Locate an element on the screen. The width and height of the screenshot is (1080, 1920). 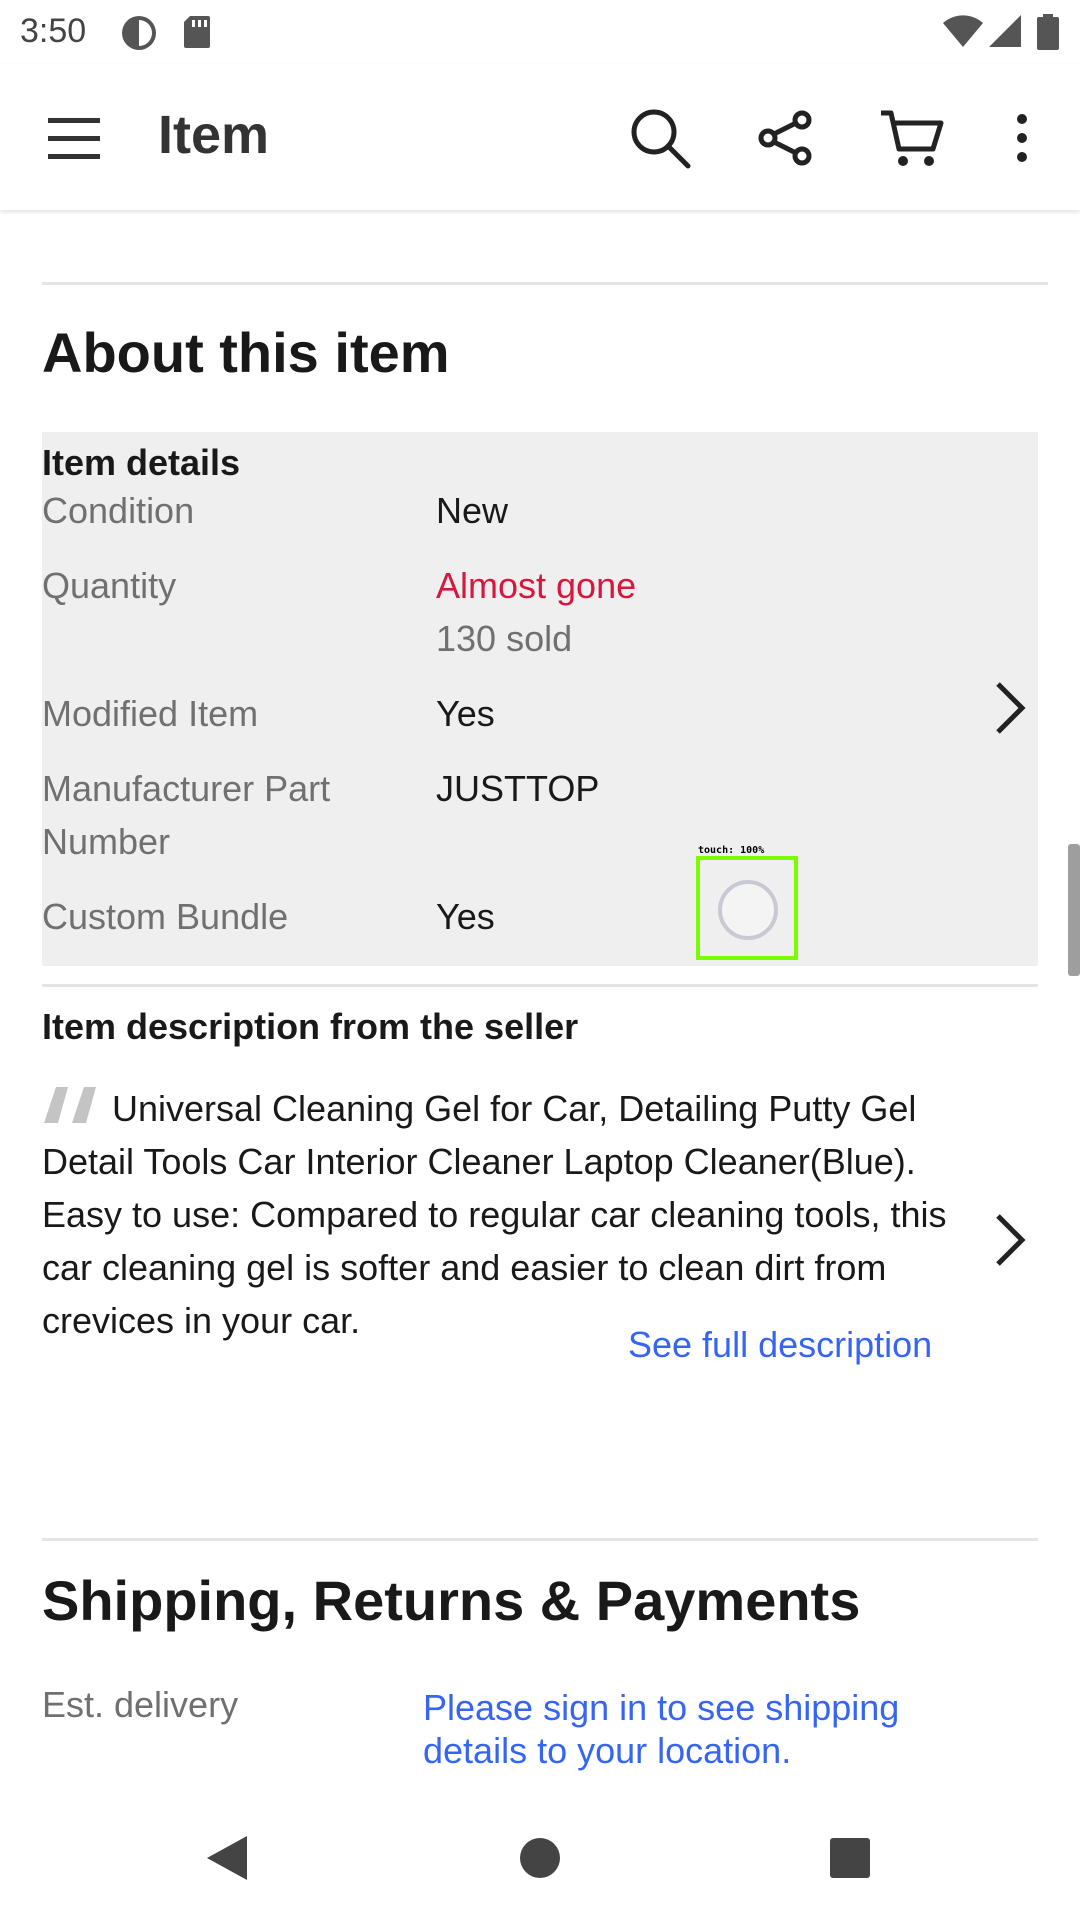
cart-icon is located at coordinates (912, 138).